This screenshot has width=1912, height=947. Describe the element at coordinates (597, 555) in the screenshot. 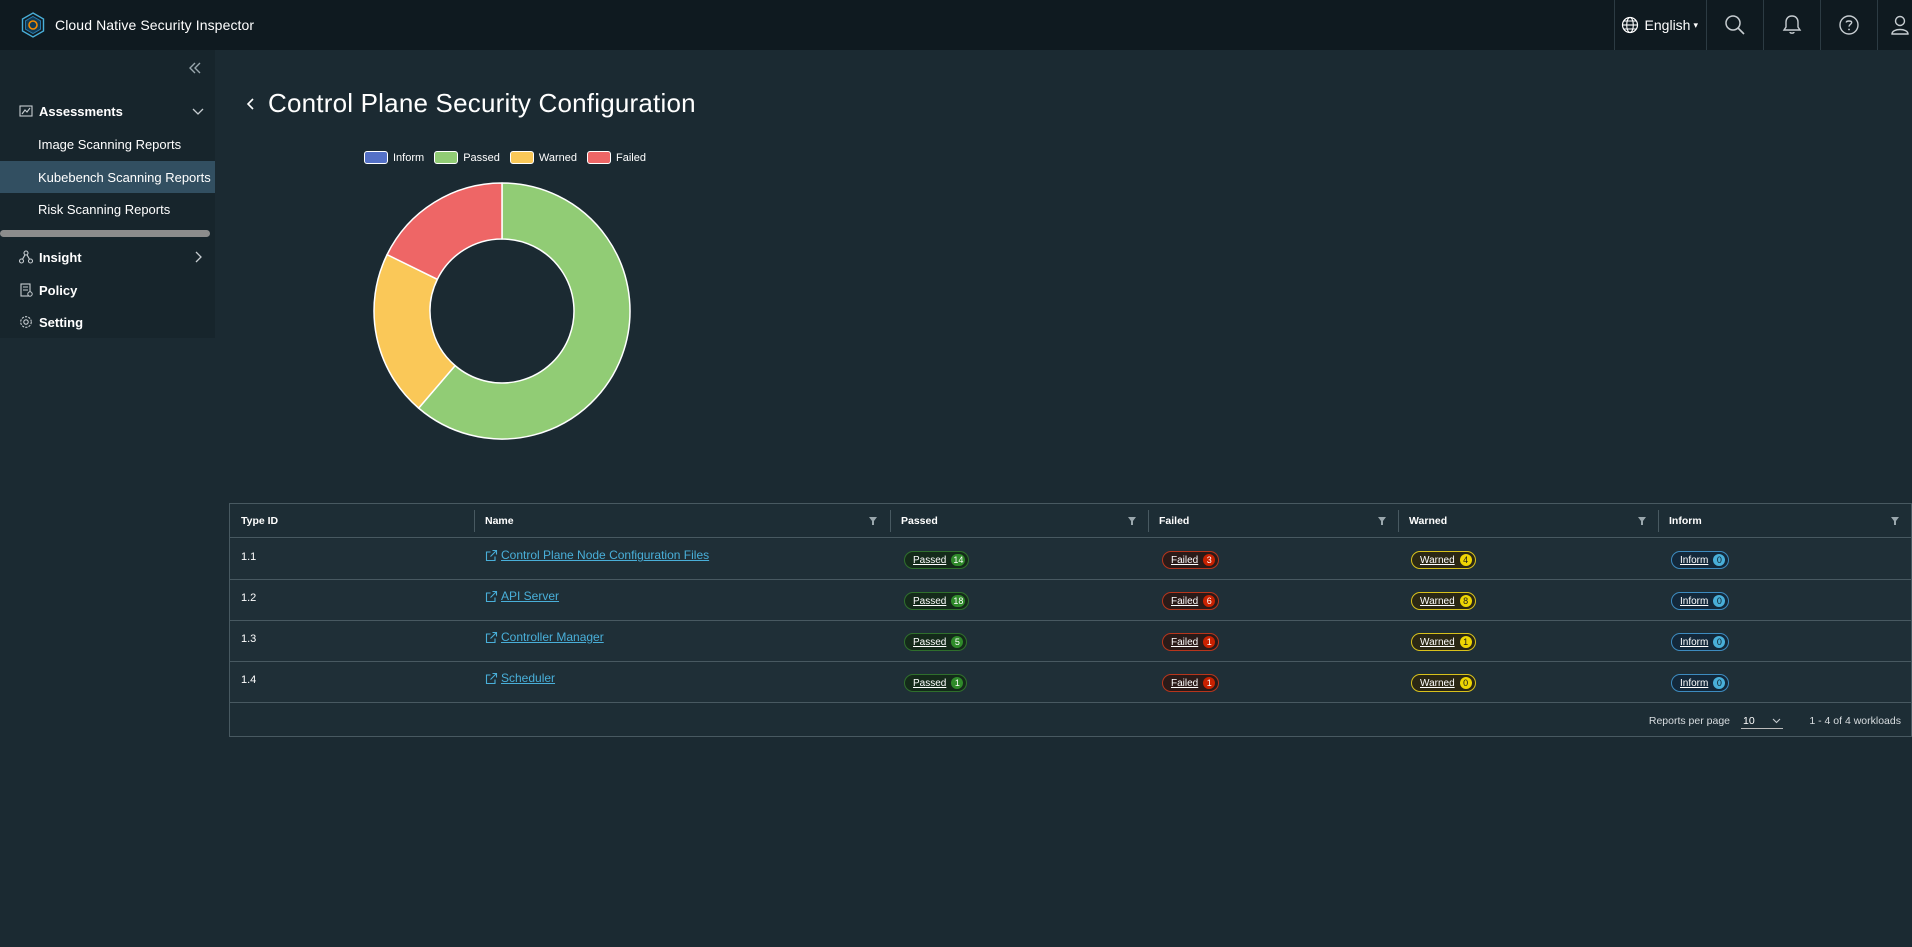

I see `report-name-link: Control Plane Node Configuration Files` at that location.